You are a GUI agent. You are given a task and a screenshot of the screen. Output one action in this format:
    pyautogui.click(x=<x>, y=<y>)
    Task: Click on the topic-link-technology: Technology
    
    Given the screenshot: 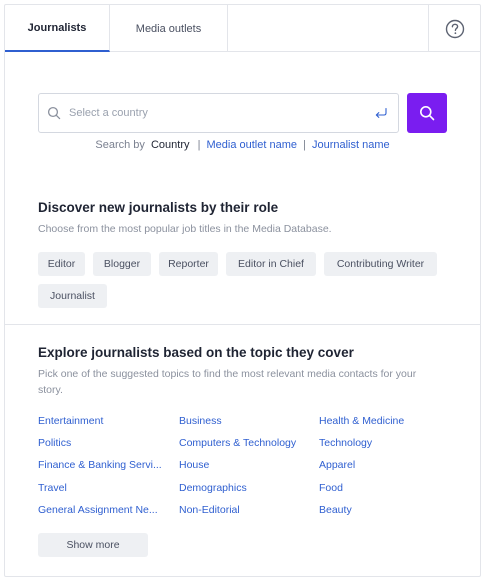 What is the action you would take?
    pyautogui.click(x=384, y=443)
    